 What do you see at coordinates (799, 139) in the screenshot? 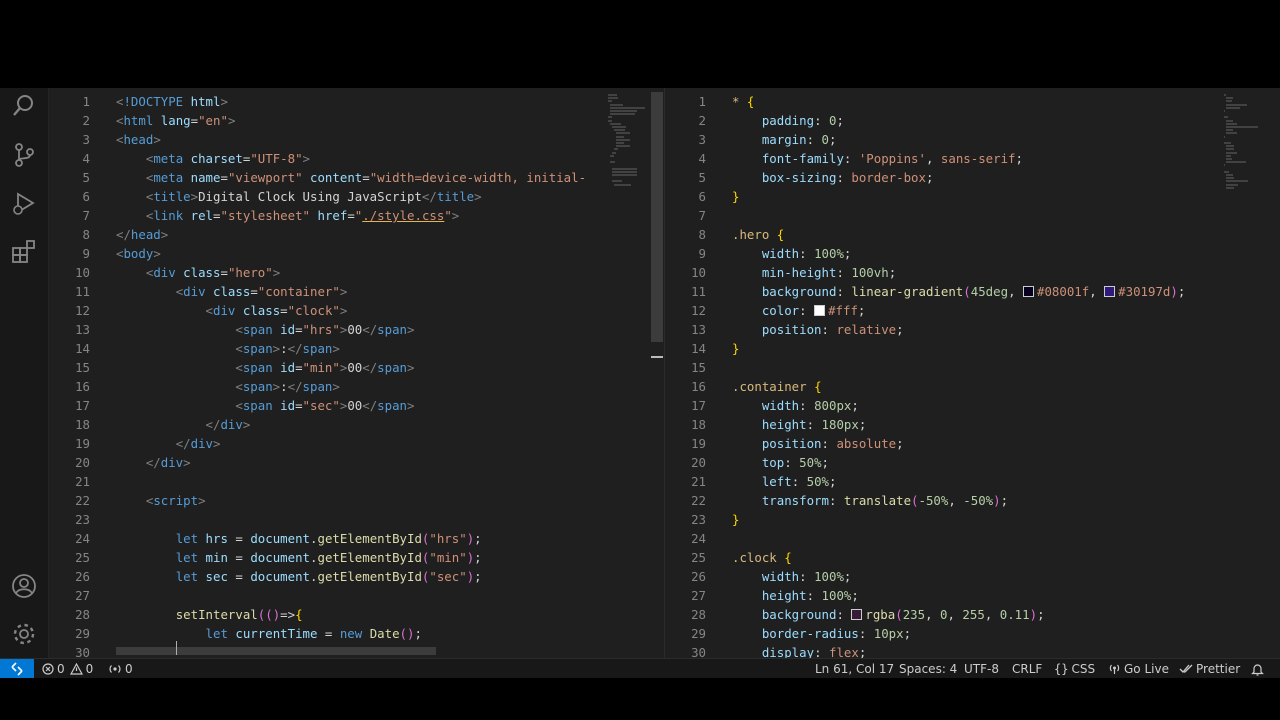
I see `code-text: margin: 0;` at bounding box center [799, 139].